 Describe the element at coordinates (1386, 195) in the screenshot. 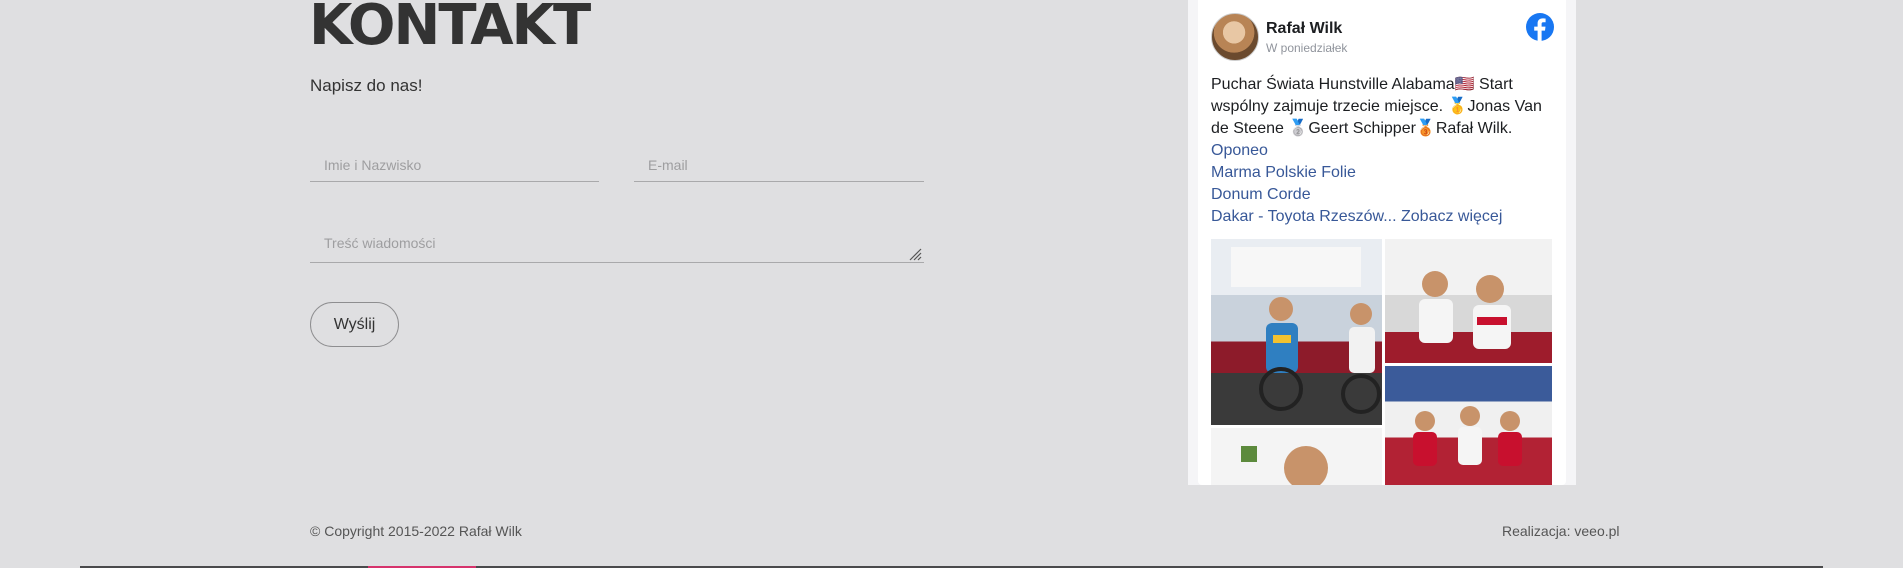

I see `post-link-donum-corde: Donum Corde` at that location.